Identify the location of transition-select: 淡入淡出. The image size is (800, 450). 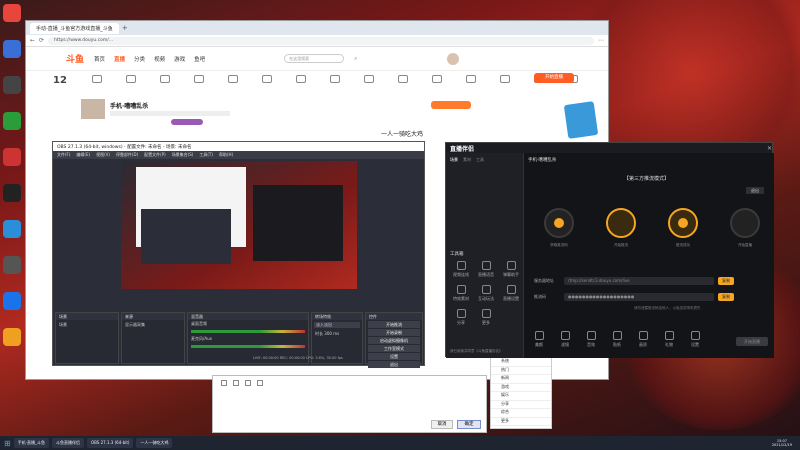
(337, 325).